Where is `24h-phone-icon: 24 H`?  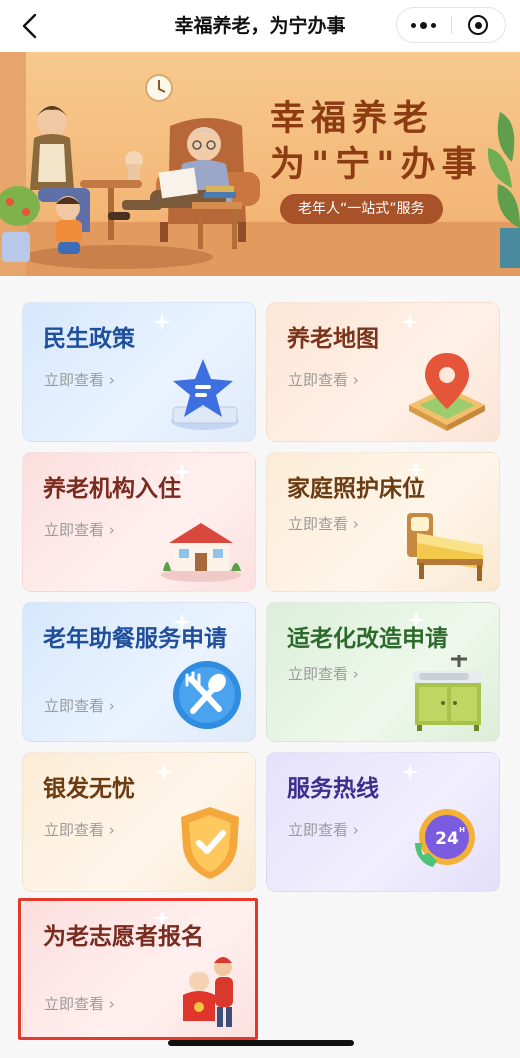
24h-phone-icon: 24 H is located at coordinates (445, 838).